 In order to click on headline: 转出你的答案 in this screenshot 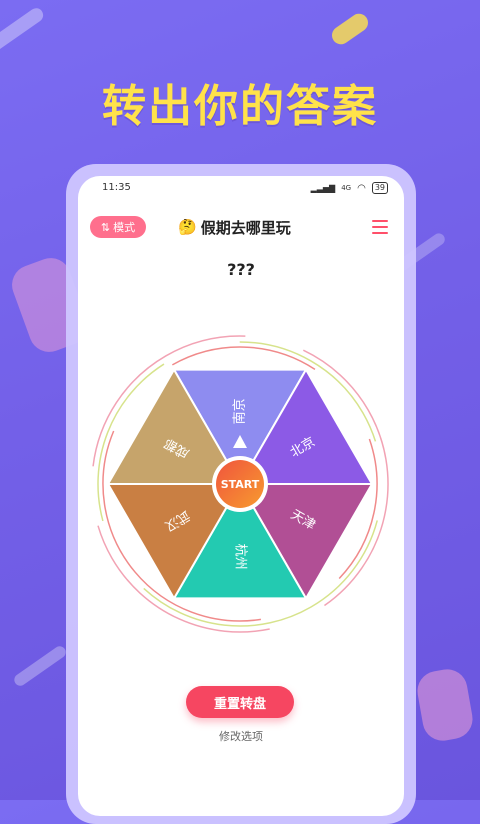, I will do `click(240, 106)`.